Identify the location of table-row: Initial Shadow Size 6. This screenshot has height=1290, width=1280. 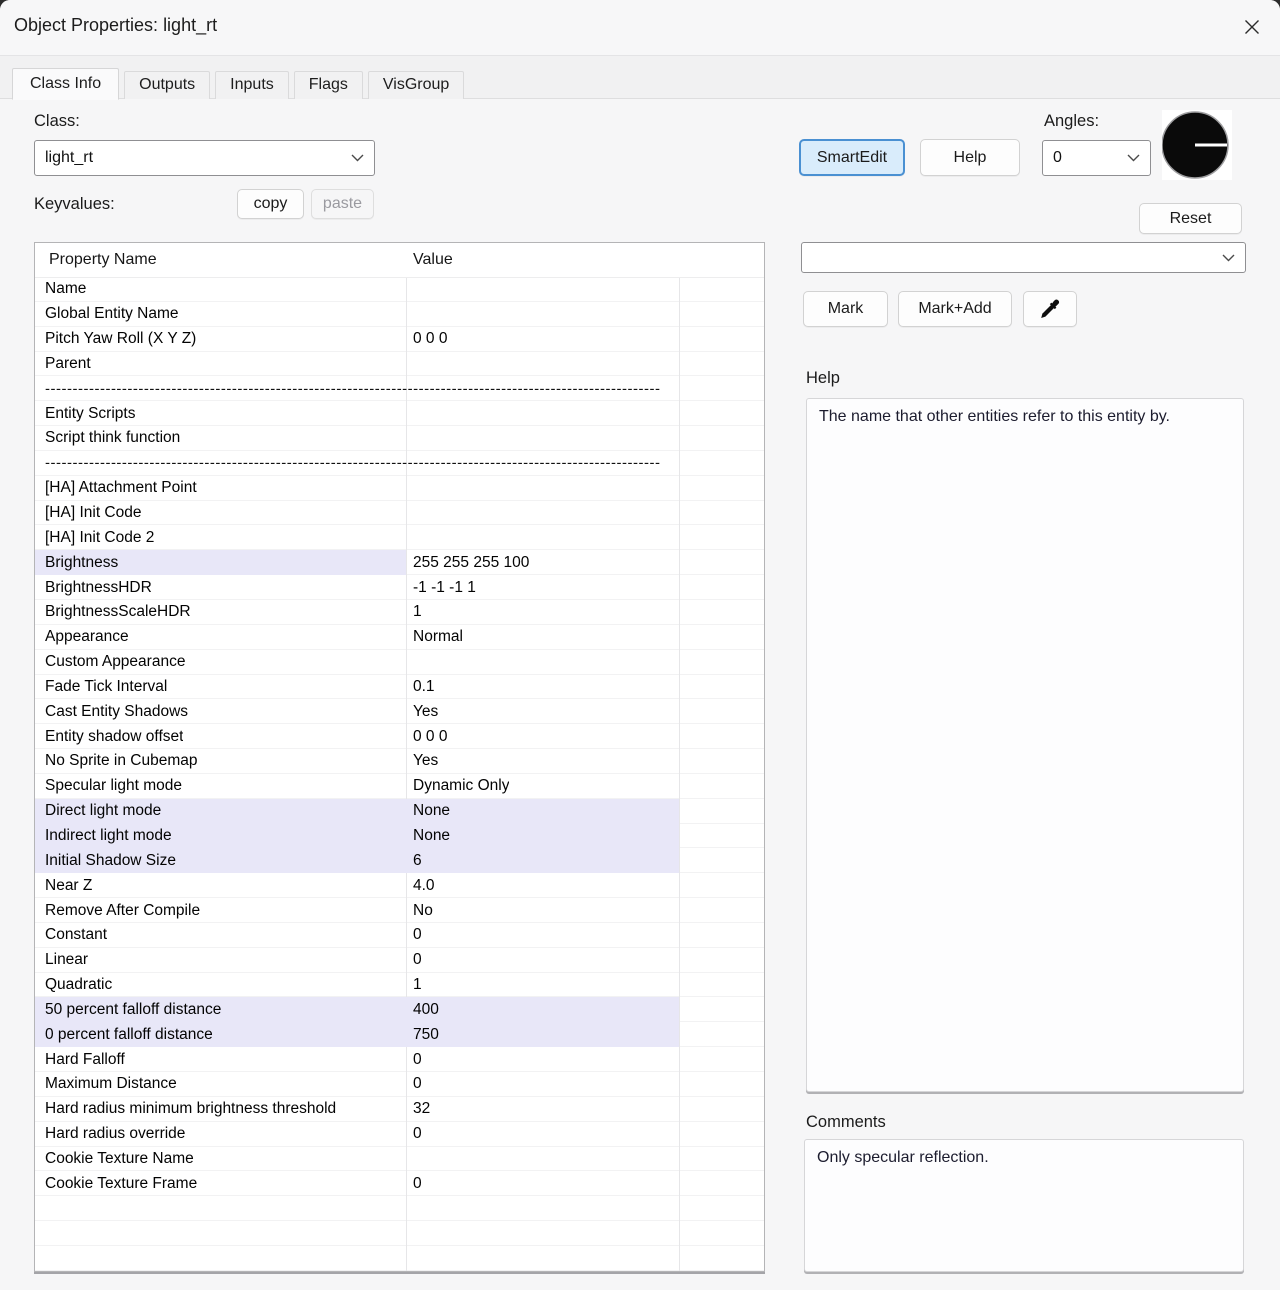
(399, 861).